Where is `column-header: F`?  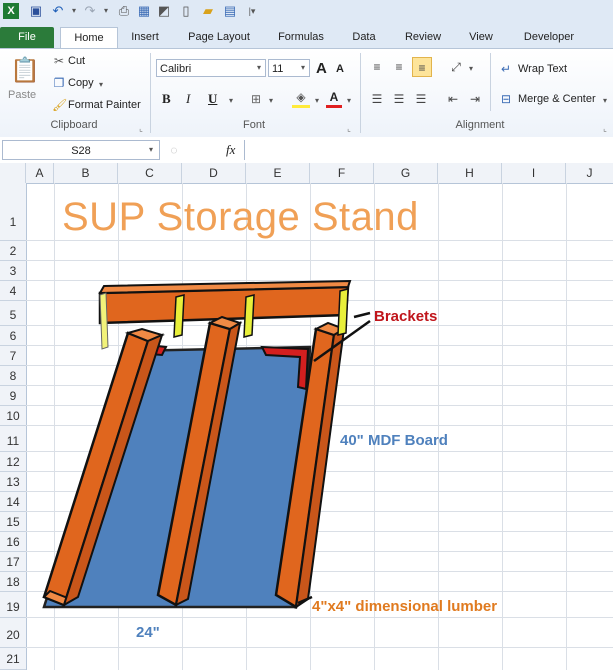 column-header: F is located at coordinates (342, 173).